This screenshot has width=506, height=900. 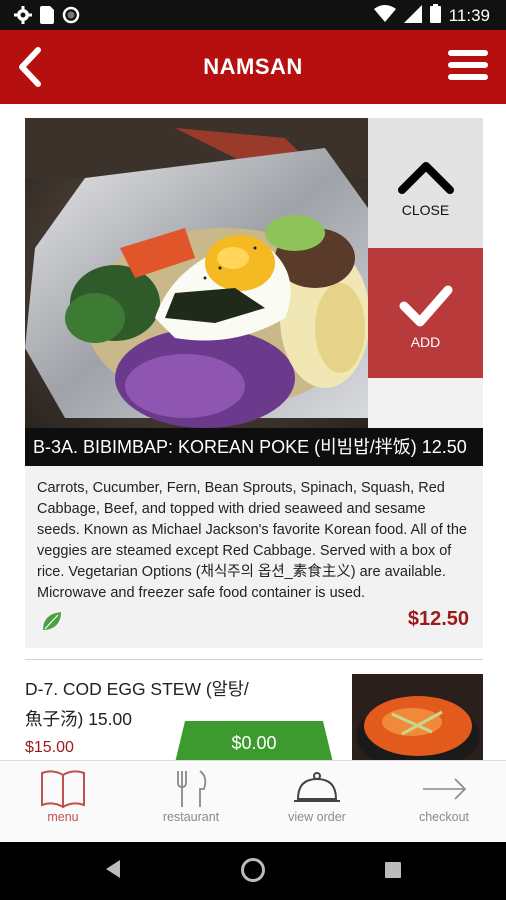 I want to click on system-recents-button, so click(x=393, y=872).